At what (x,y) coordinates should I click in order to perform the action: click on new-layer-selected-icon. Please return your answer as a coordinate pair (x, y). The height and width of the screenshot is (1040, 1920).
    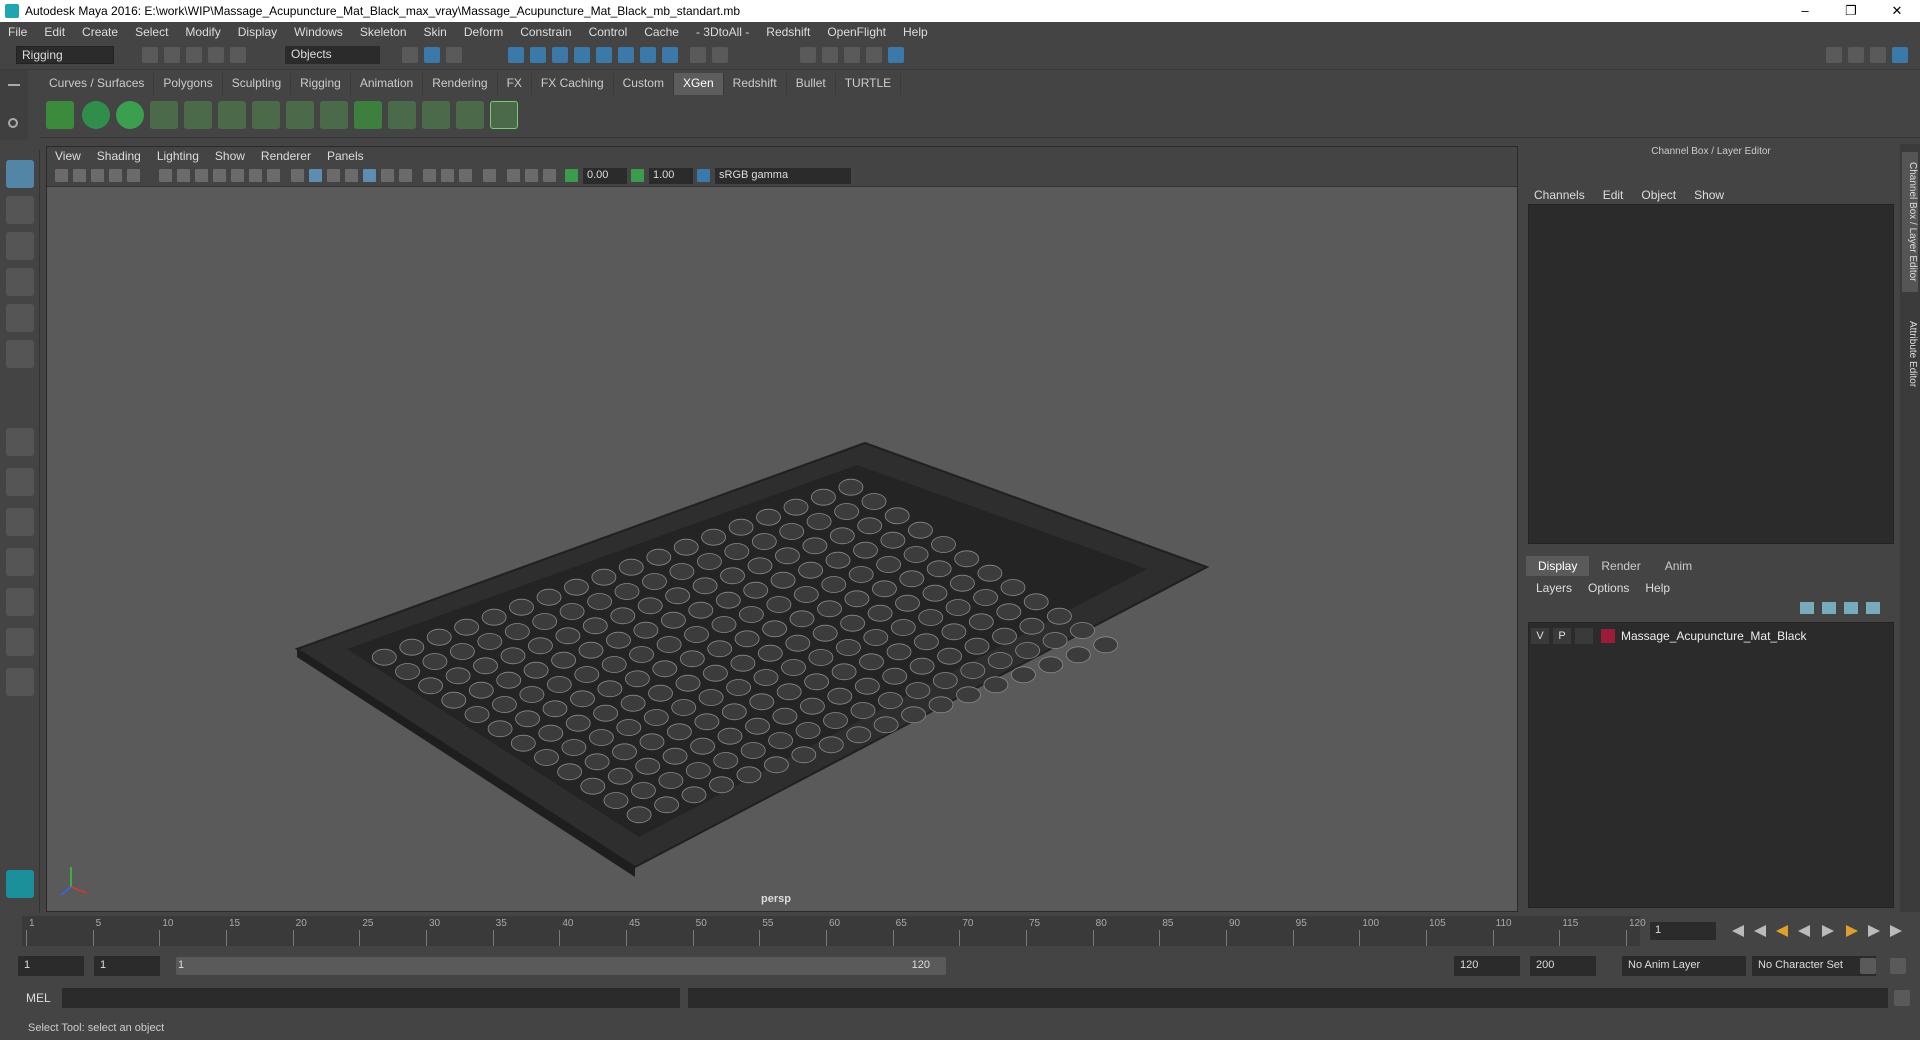
    Looking at the image, I should click on (1873, 608).